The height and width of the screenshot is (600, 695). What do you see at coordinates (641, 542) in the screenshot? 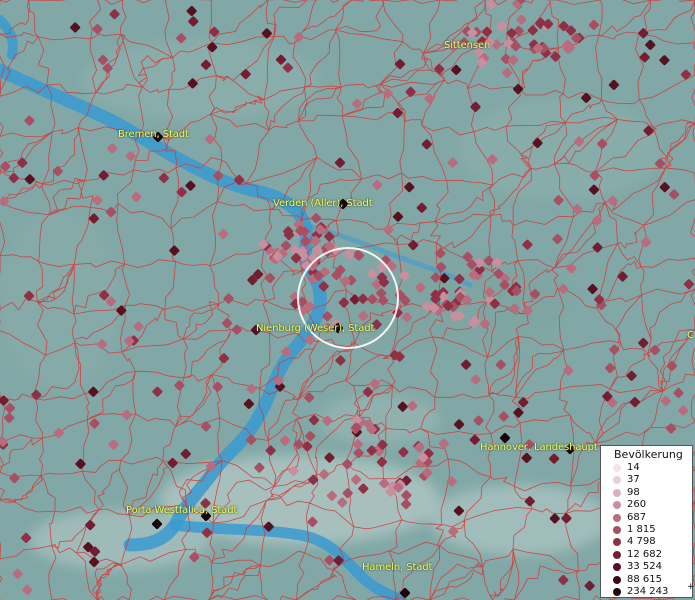
I see `legend-label: 4 798` at bounding box center [641, 542].